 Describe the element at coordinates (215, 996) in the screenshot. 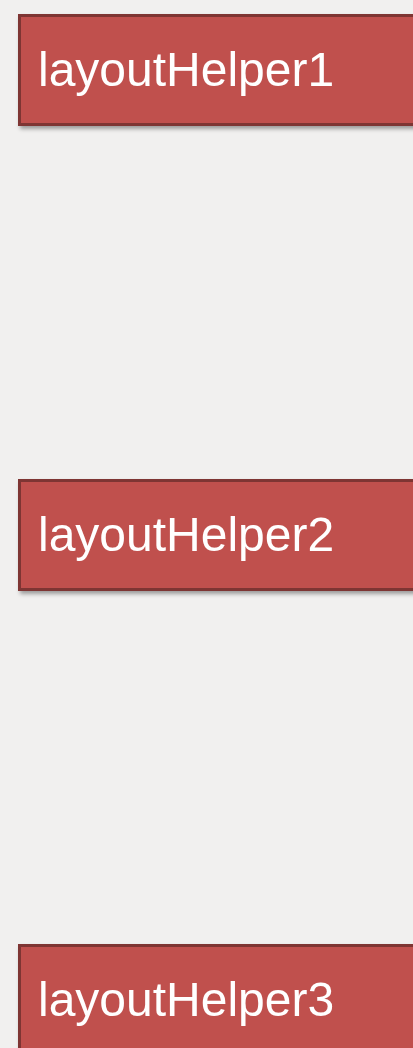

I see `layout-helper-box: layoutHelper3` at that location.